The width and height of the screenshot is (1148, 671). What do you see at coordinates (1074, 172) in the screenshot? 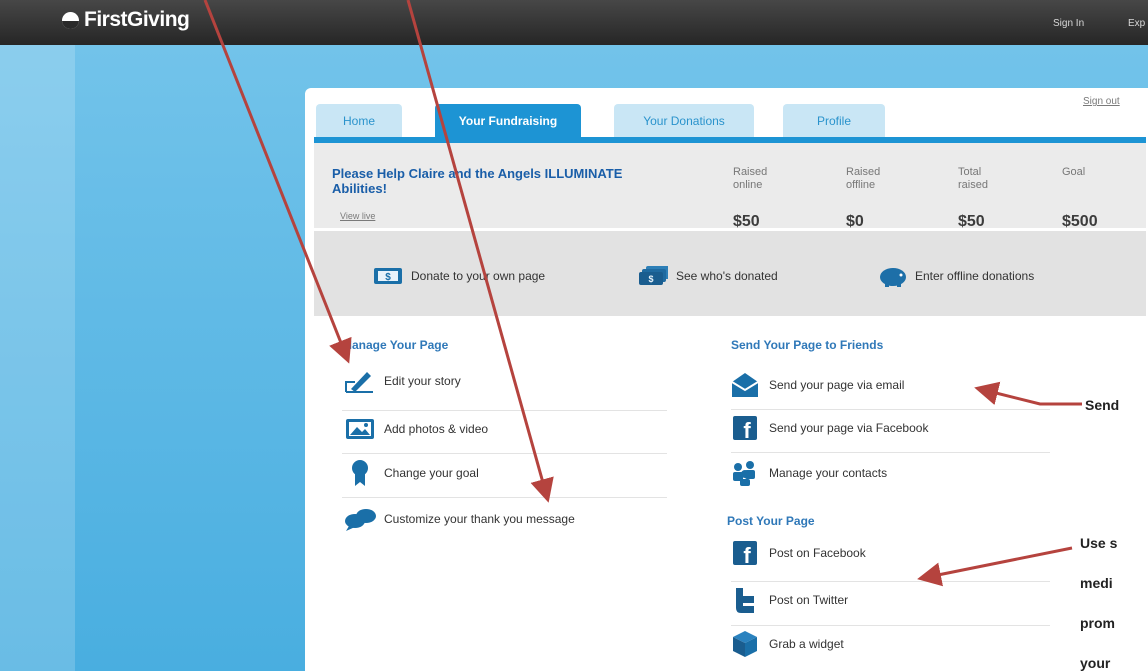
I see `stat-label-goal: Goal` at bounding box center [1074, 172].